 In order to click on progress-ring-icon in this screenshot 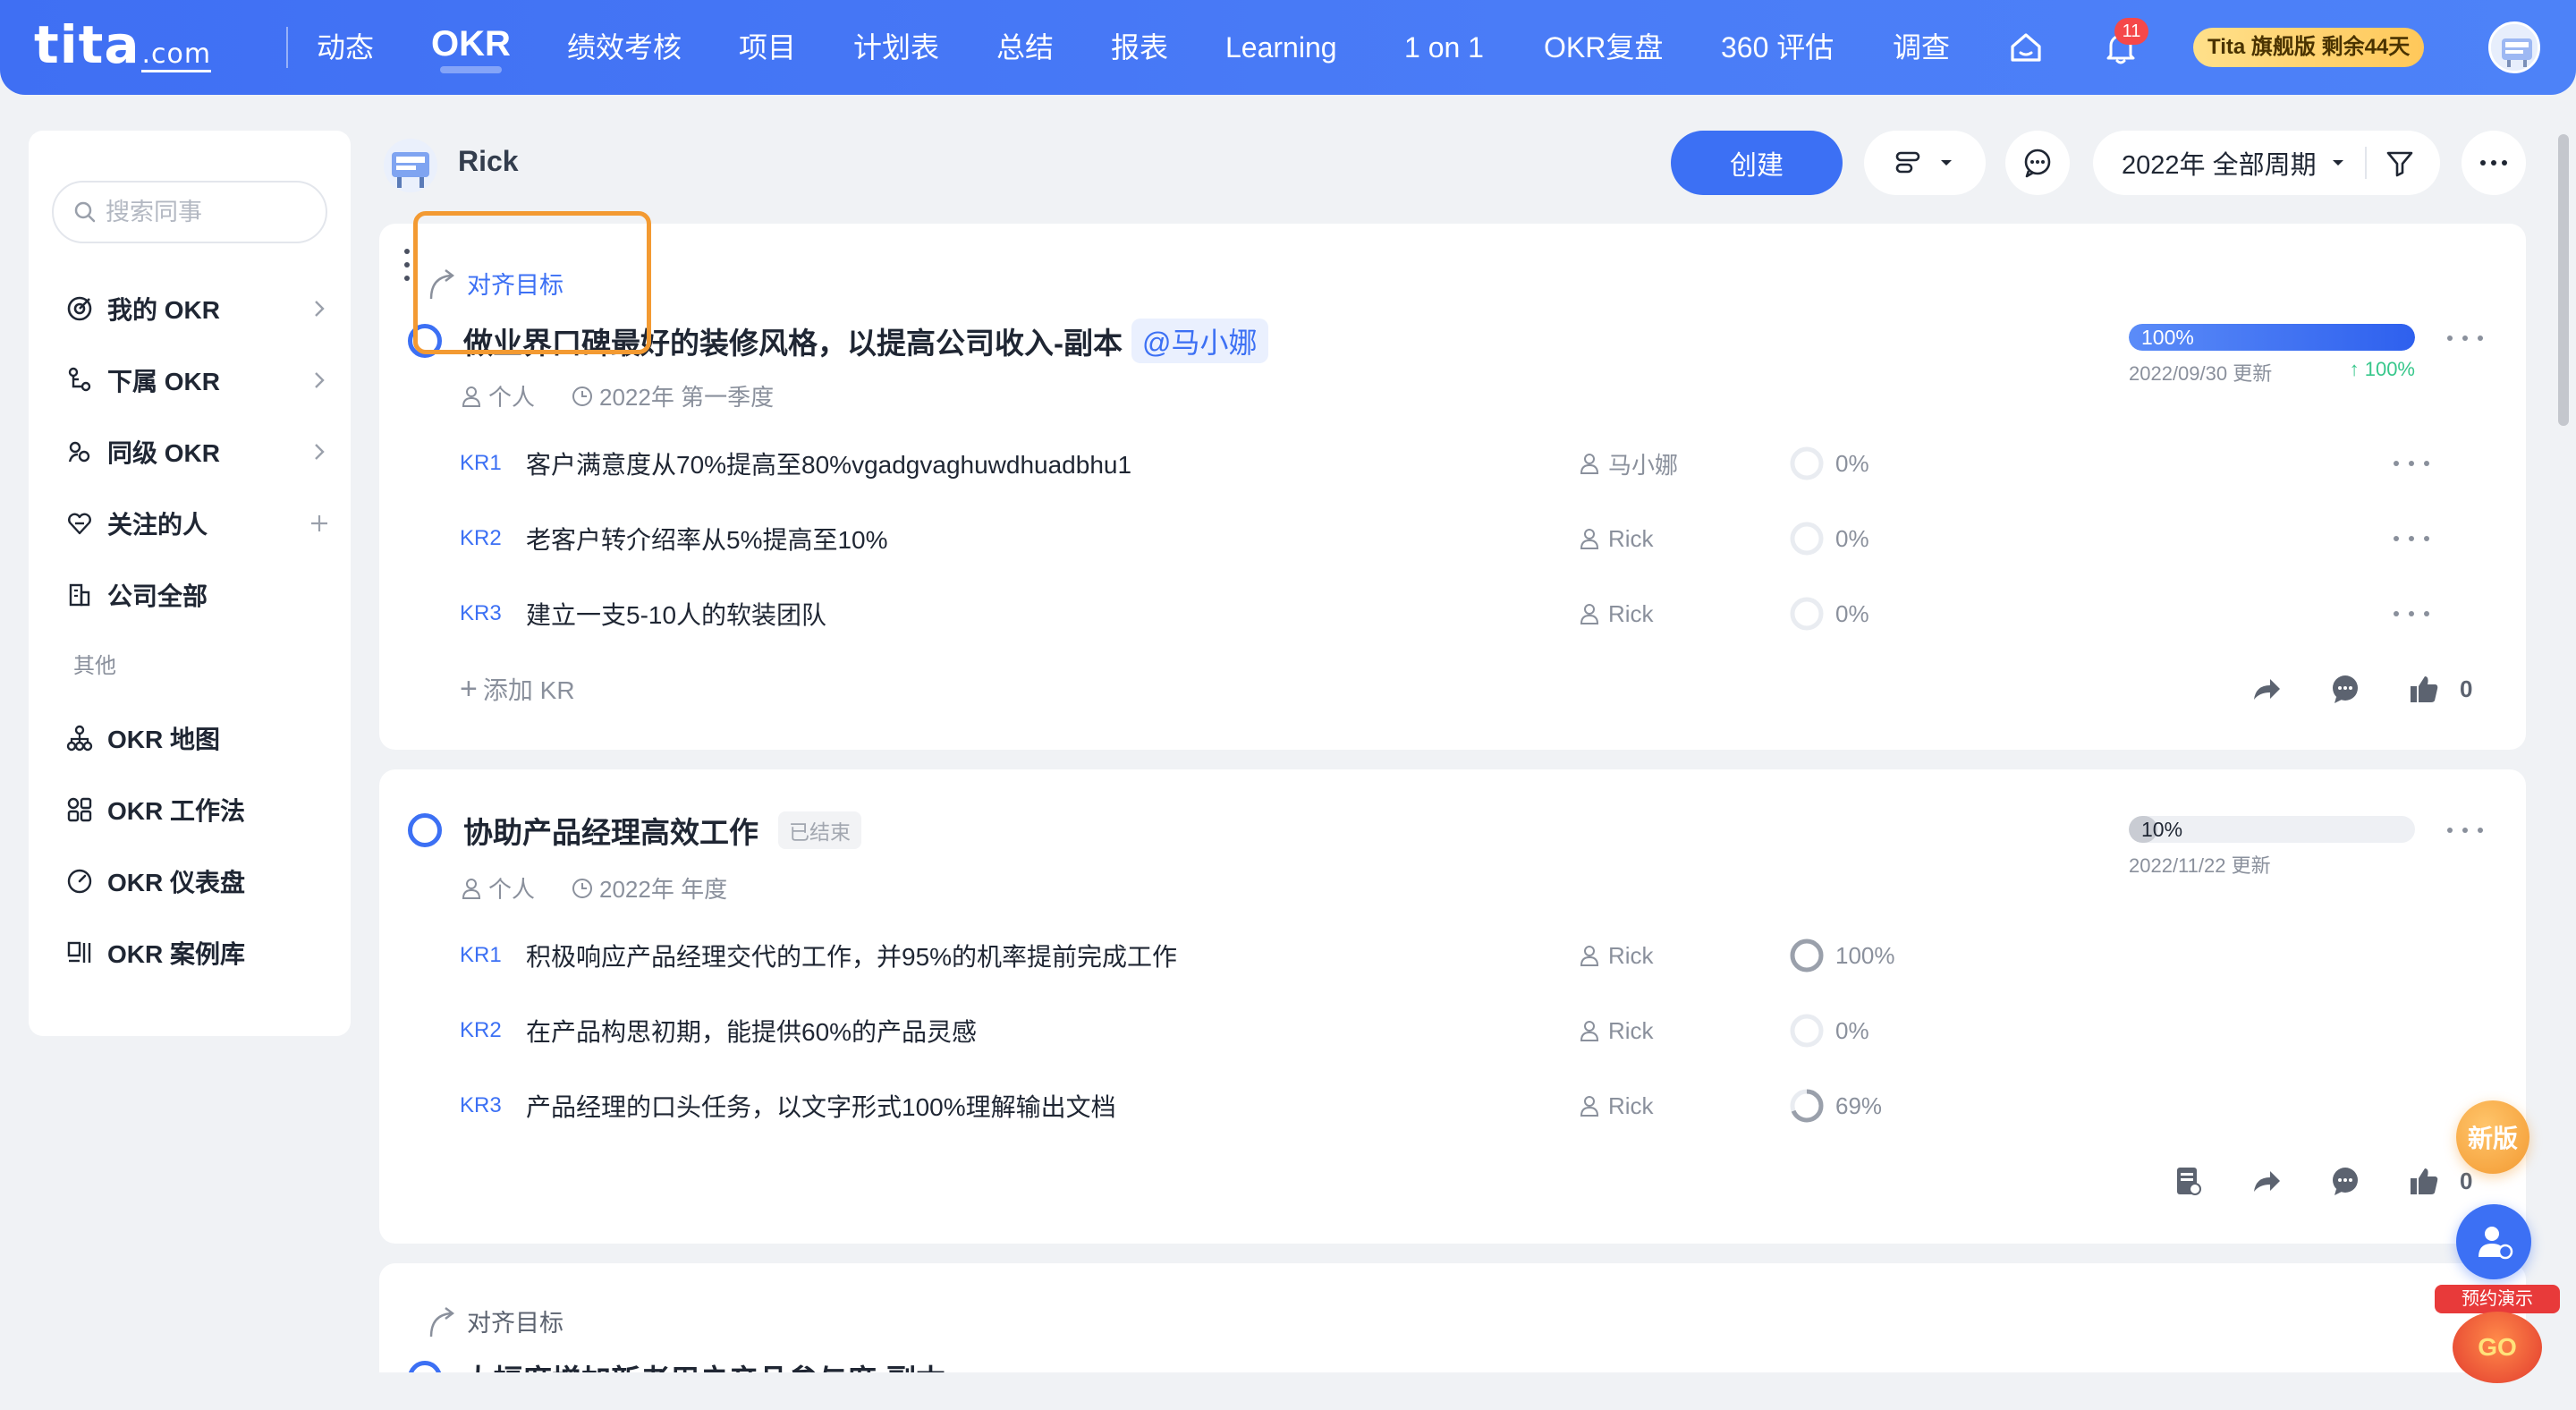, I will do `click(1807, 956)`.